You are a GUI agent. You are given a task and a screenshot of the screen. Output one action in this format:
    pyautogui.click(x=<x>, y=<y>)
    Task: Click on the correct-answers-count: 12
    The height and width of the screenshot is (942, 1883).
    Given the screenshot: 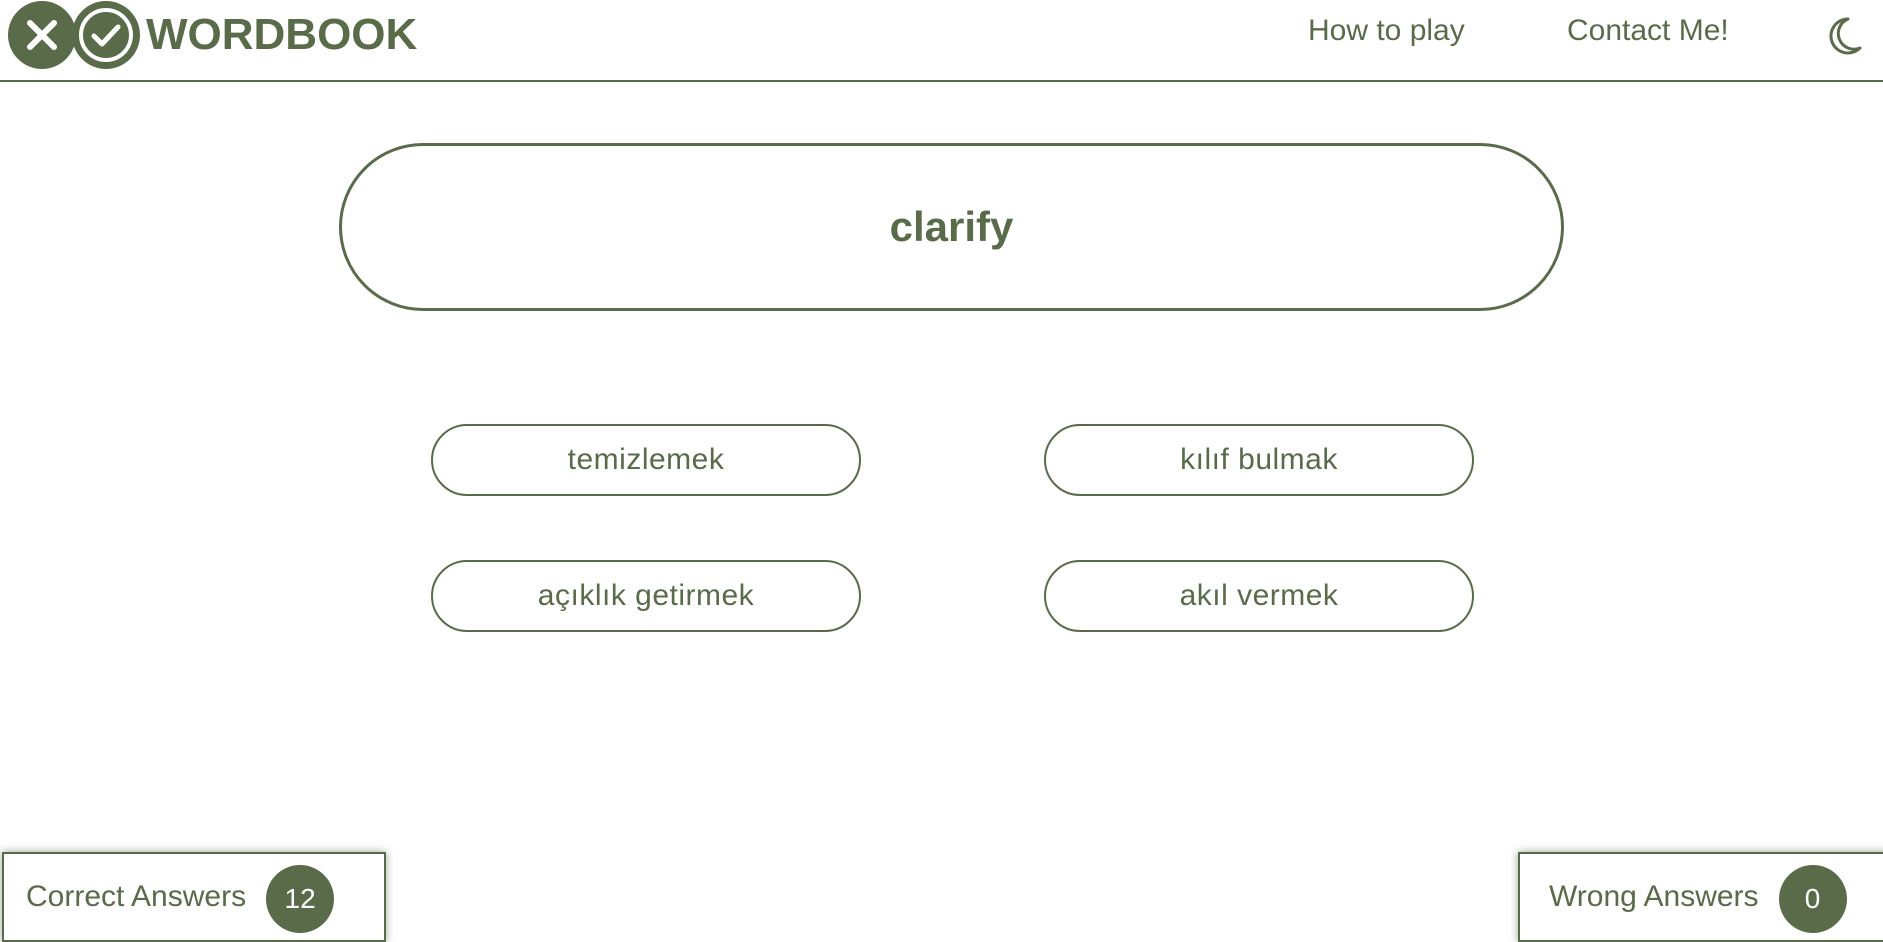 What is the action you would take?
    pyautogui.click(x=300, y=899)
    